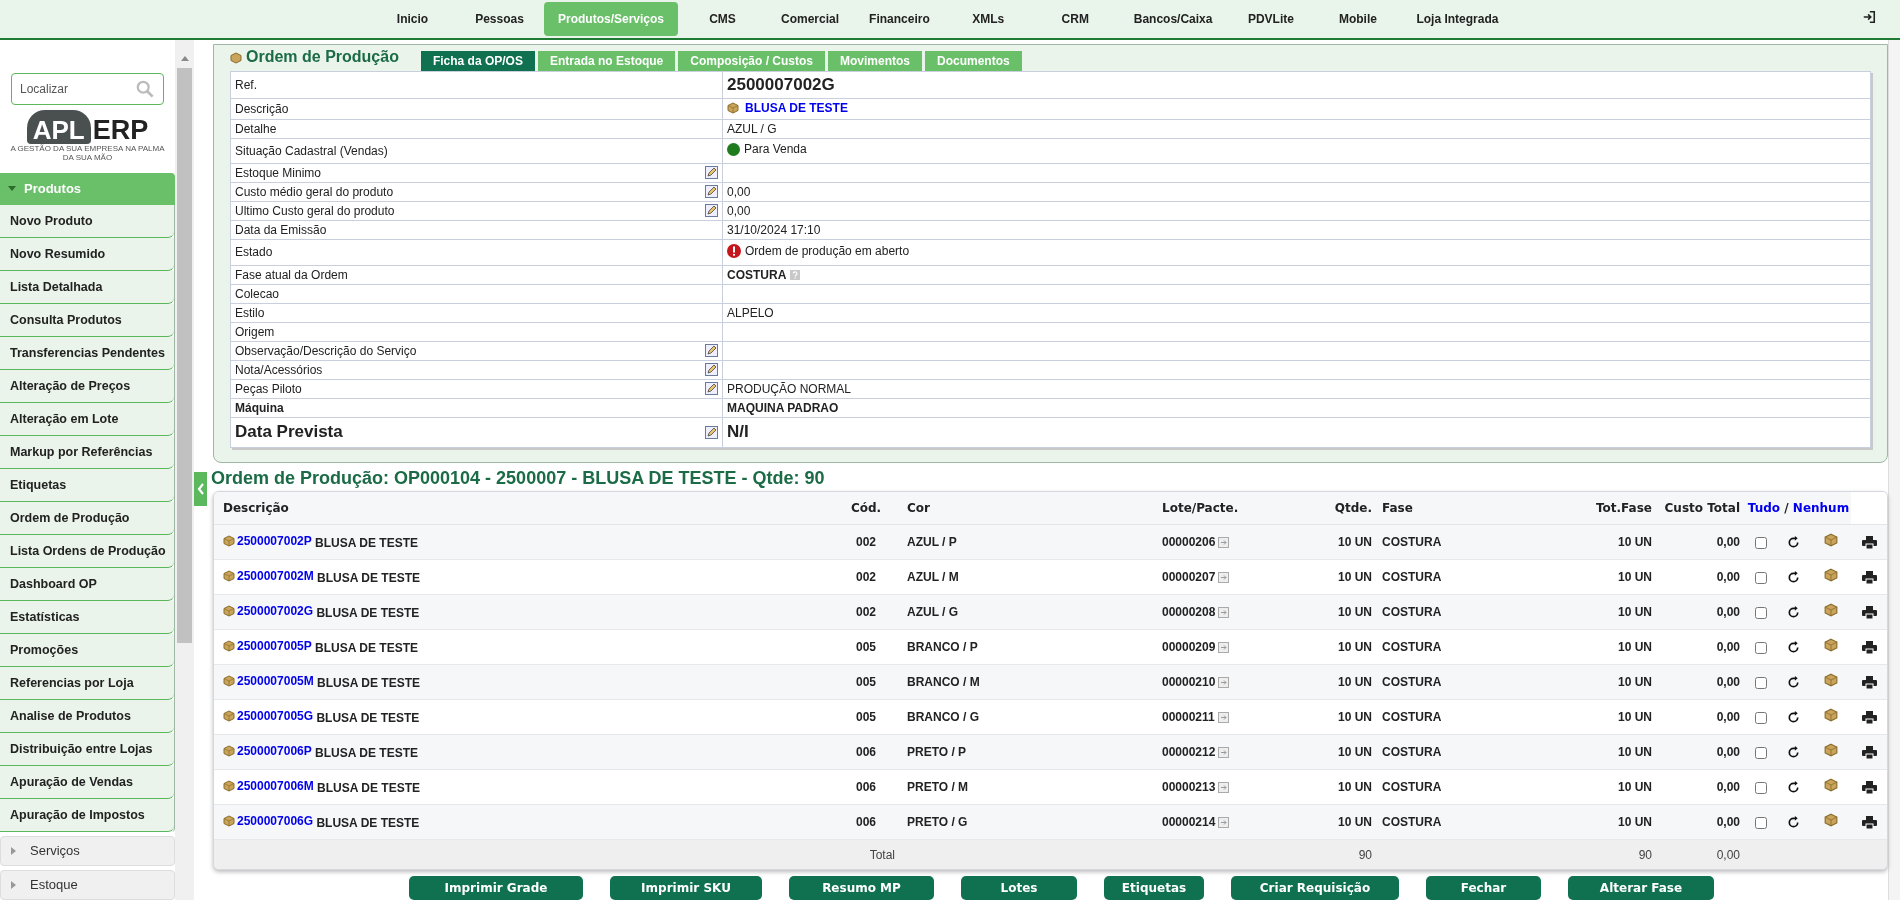 The width and height of the screenshot is (1900, 900). Describe the element at coordinates (87, 221) in the screenshot. I see `menu-item: Novo Produto` at that location.